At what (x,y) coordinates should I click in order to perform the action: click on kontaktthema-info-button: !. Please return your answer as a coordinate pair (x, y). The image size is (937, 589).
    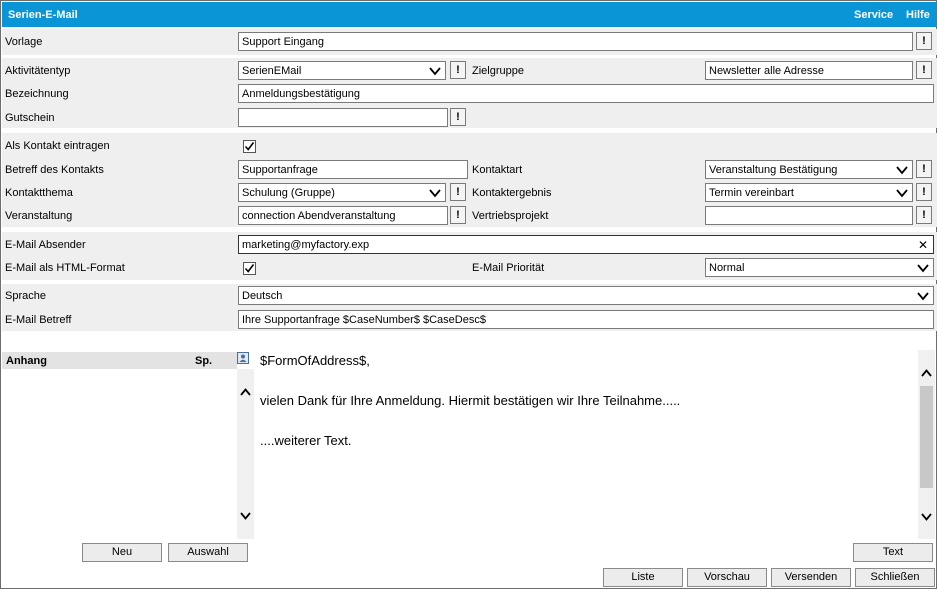
    Looking at the image, I should click on (458, 192).